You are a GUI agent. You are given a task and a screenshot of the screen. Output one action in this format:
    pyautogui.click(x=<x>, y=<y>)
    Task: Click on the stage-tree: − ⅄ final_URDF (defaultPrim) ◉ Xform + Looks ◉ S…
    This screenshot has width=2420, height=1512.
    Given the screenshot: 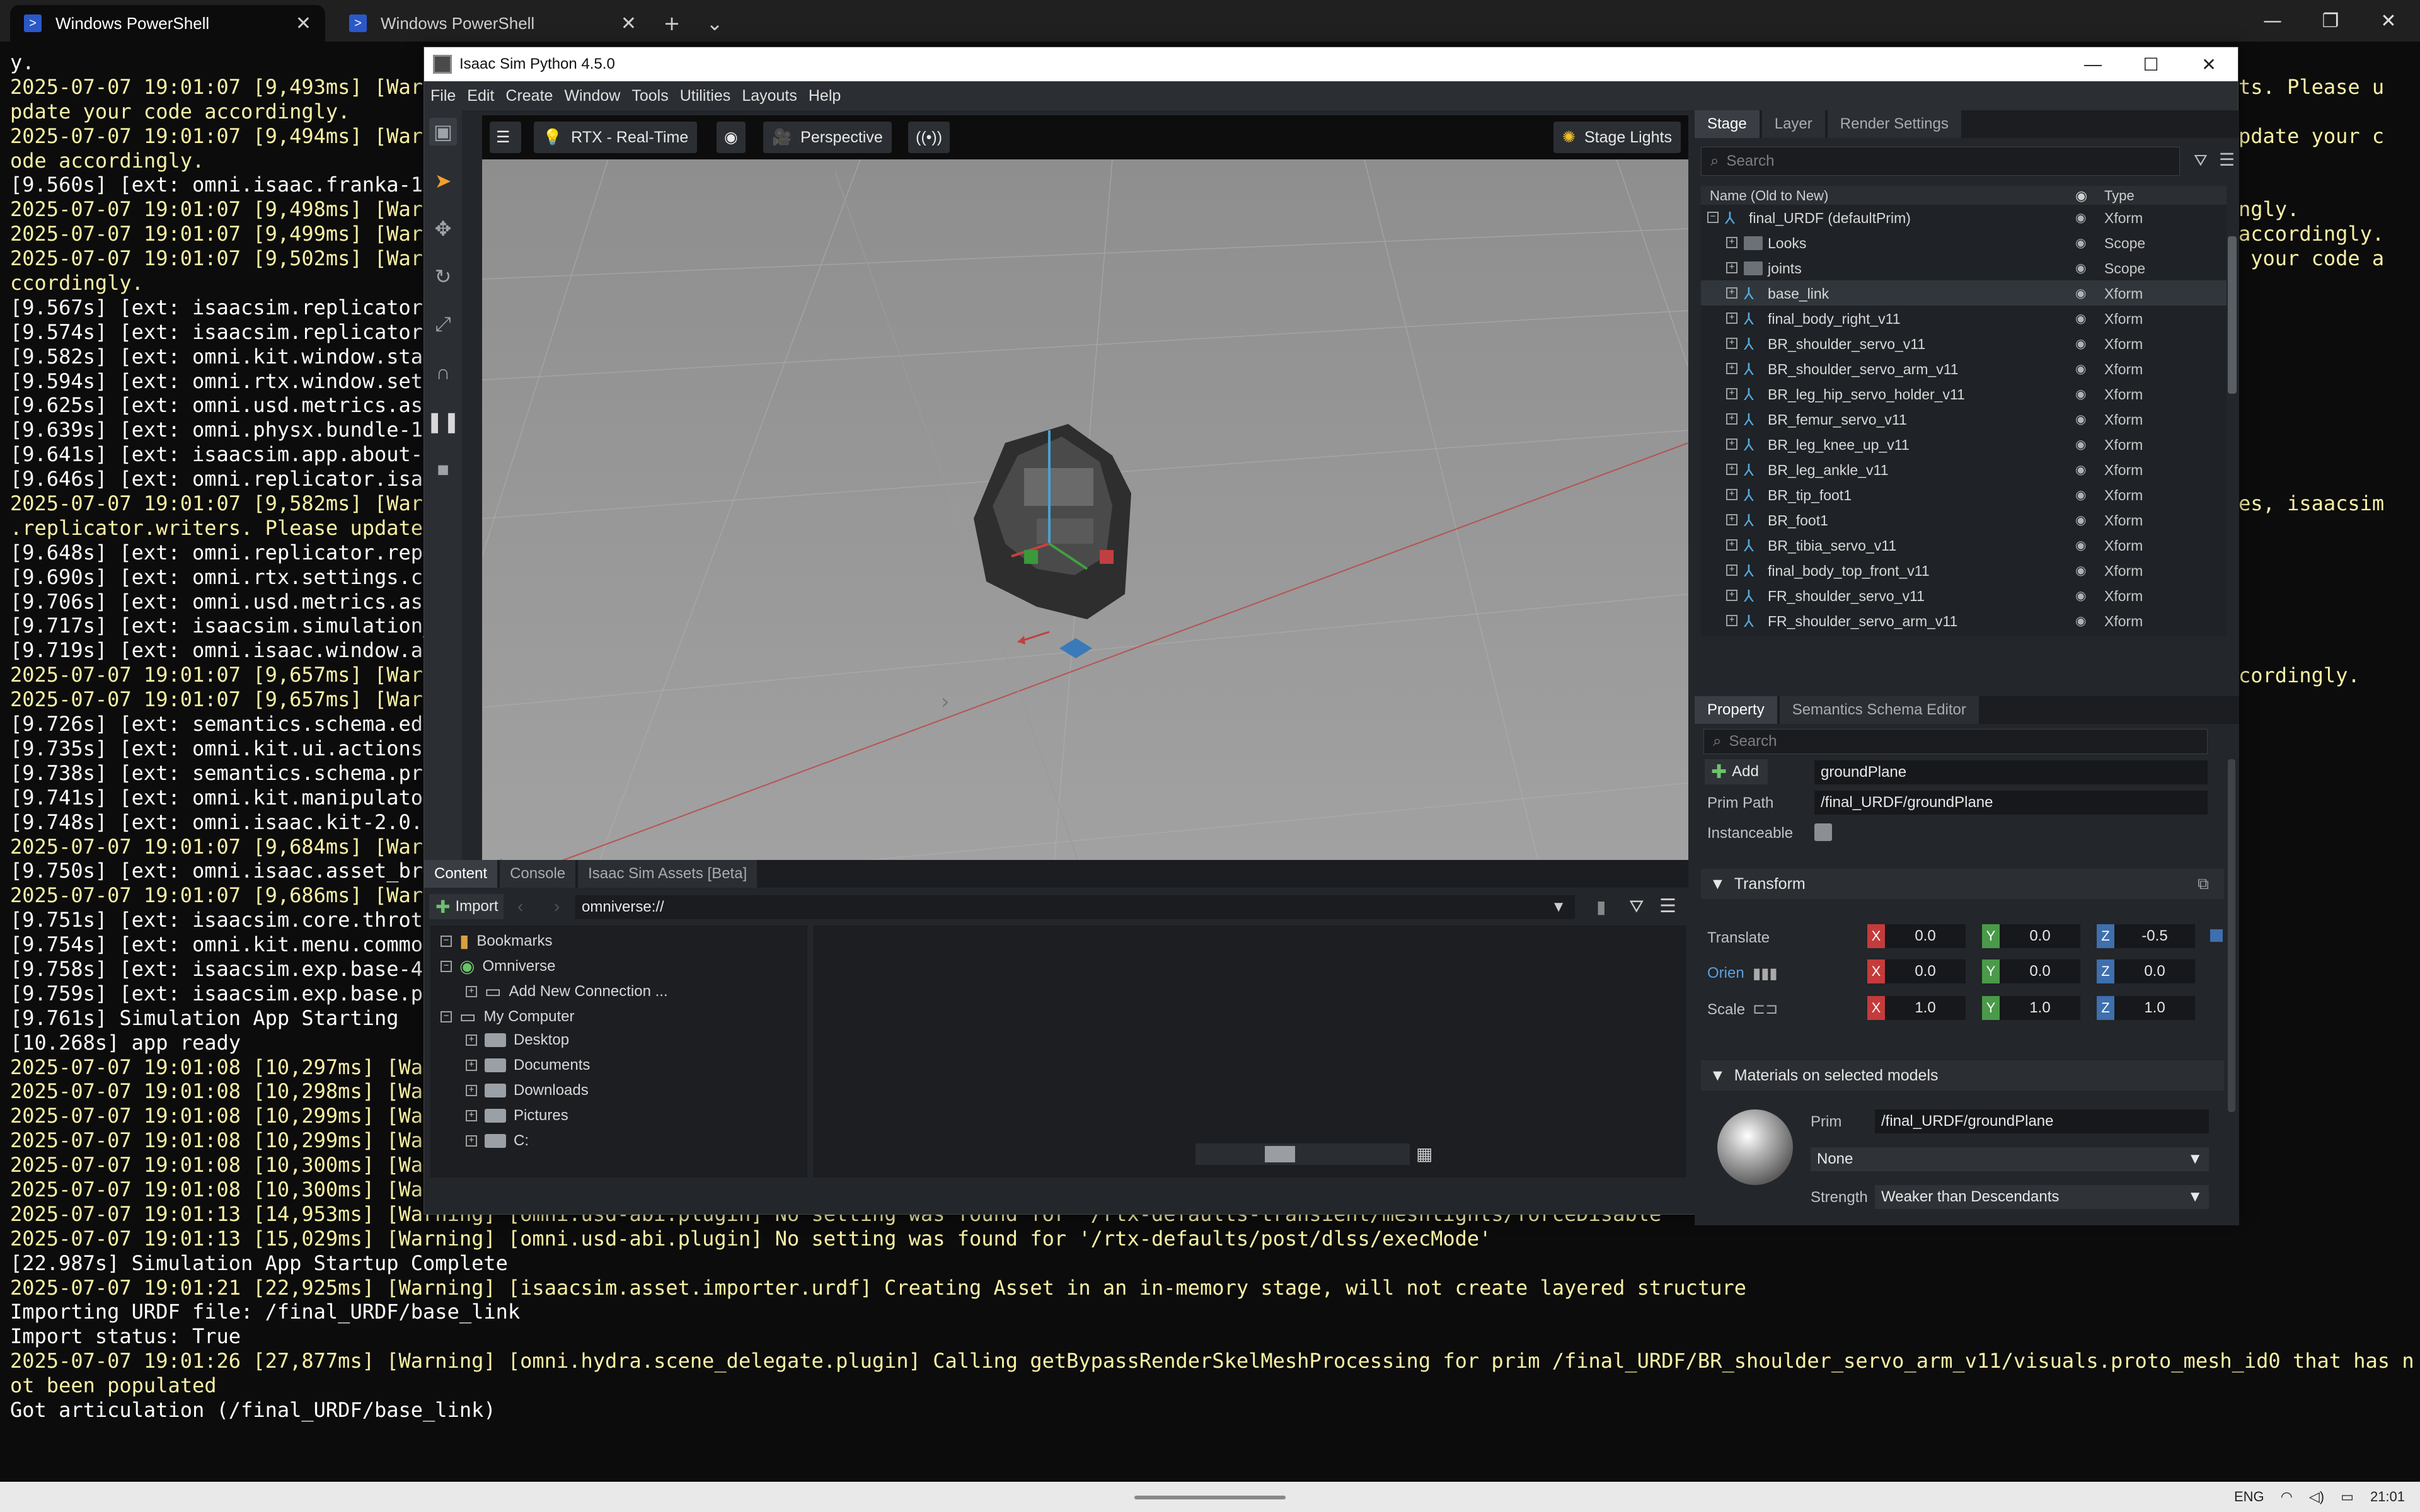 What is the action you would take?
    pyautogui.click(x=1964, y=420)
    